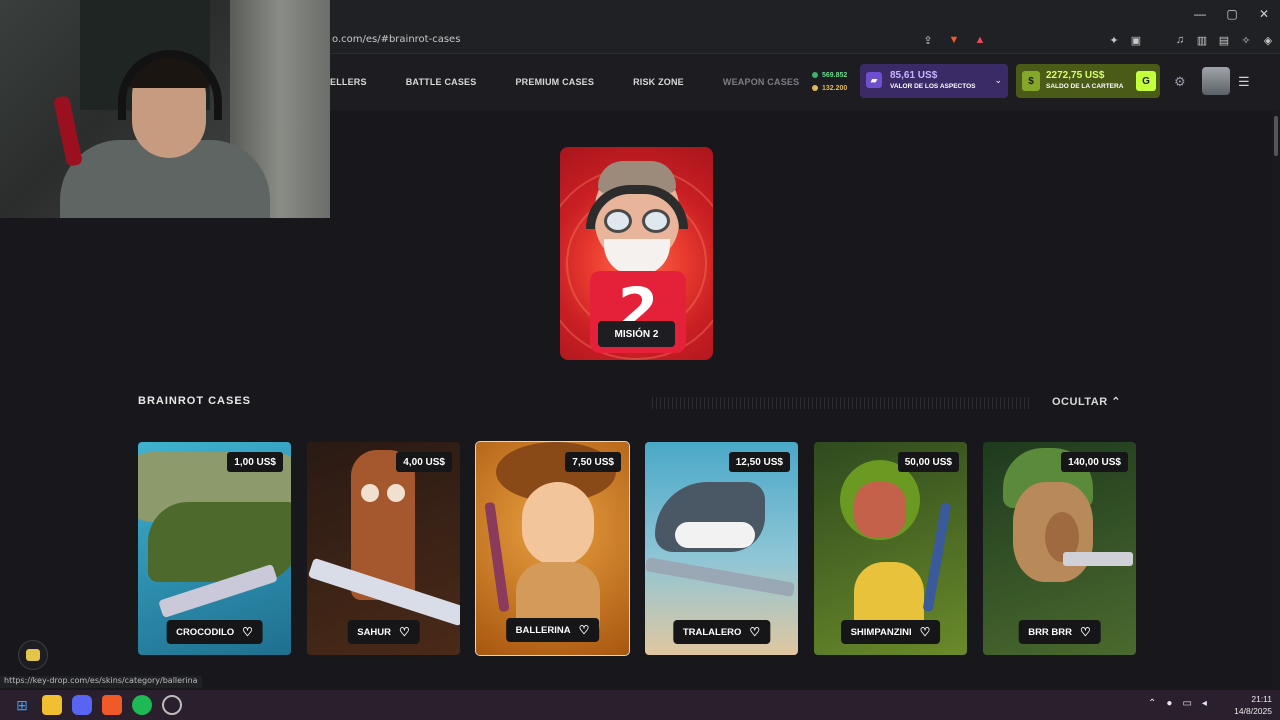 This screenshot has height=720, width=1280. What do you see at coordinates (1136, 40) in the screenshot?
I see `screenshot-icon: ▣` at bounding box center [1136, 40].